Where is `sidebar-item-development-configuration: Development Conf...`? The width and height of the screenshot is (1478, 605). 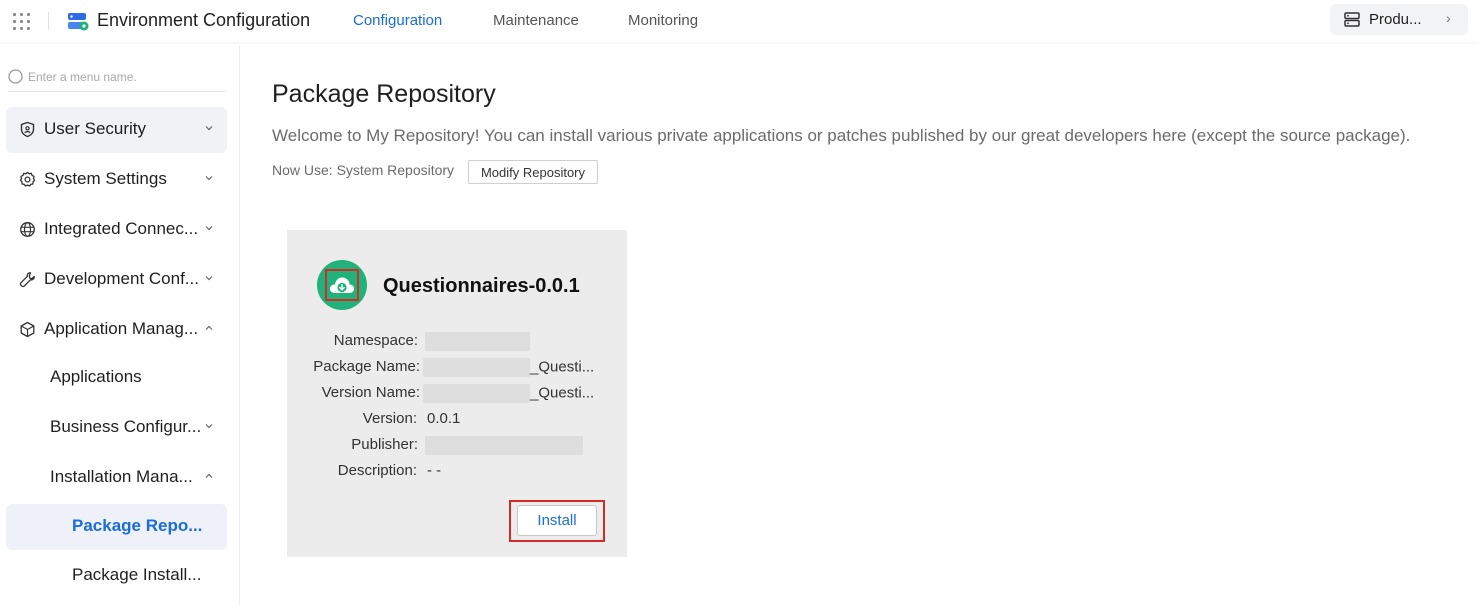
sidebar-item-development-configuration: Development Conf... is located at coordinates (116, 280).